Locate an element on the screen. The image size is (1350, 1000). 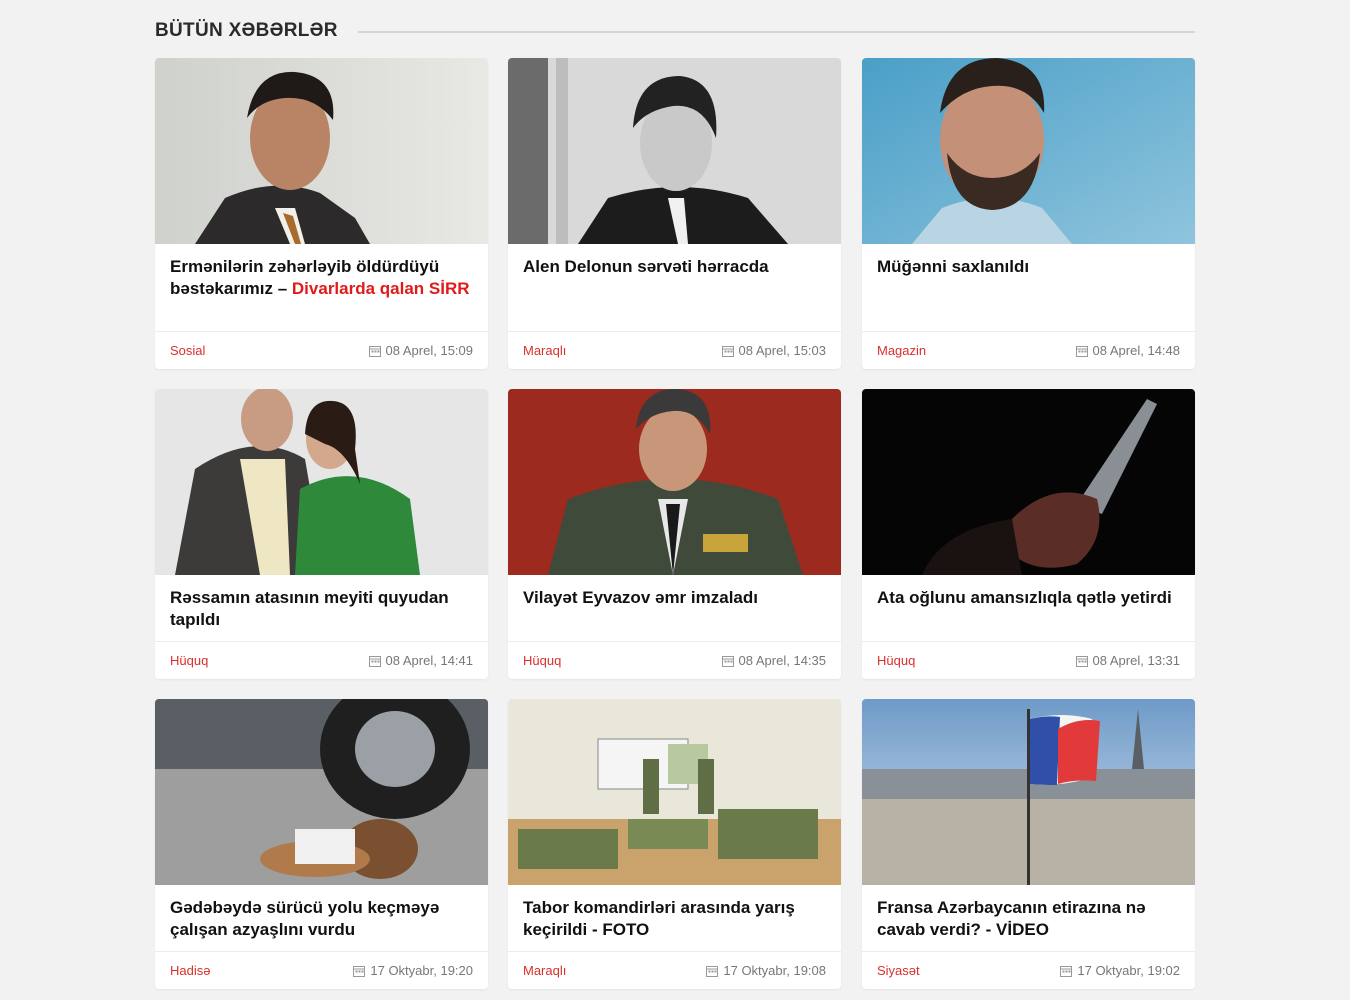
news-date: 08 Aprel, 14:48 is located at coordinates (1127, 350).